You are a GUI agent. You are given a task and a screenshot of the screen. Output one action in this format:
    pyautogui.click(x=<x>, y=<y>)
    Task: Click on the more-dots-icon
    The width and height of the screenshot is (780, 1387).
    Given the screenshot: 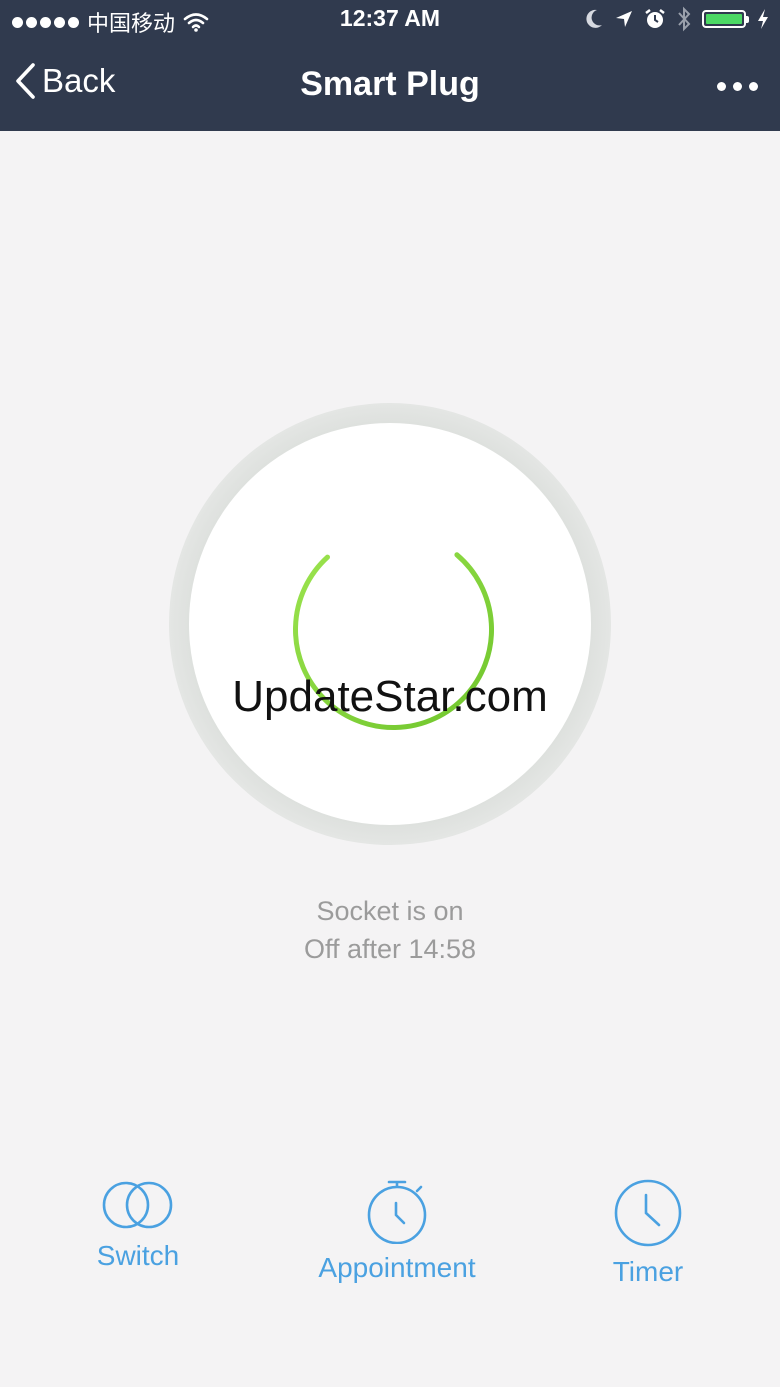 What is the action you would take?
    pyautogui.click(x=737, y=86)
    